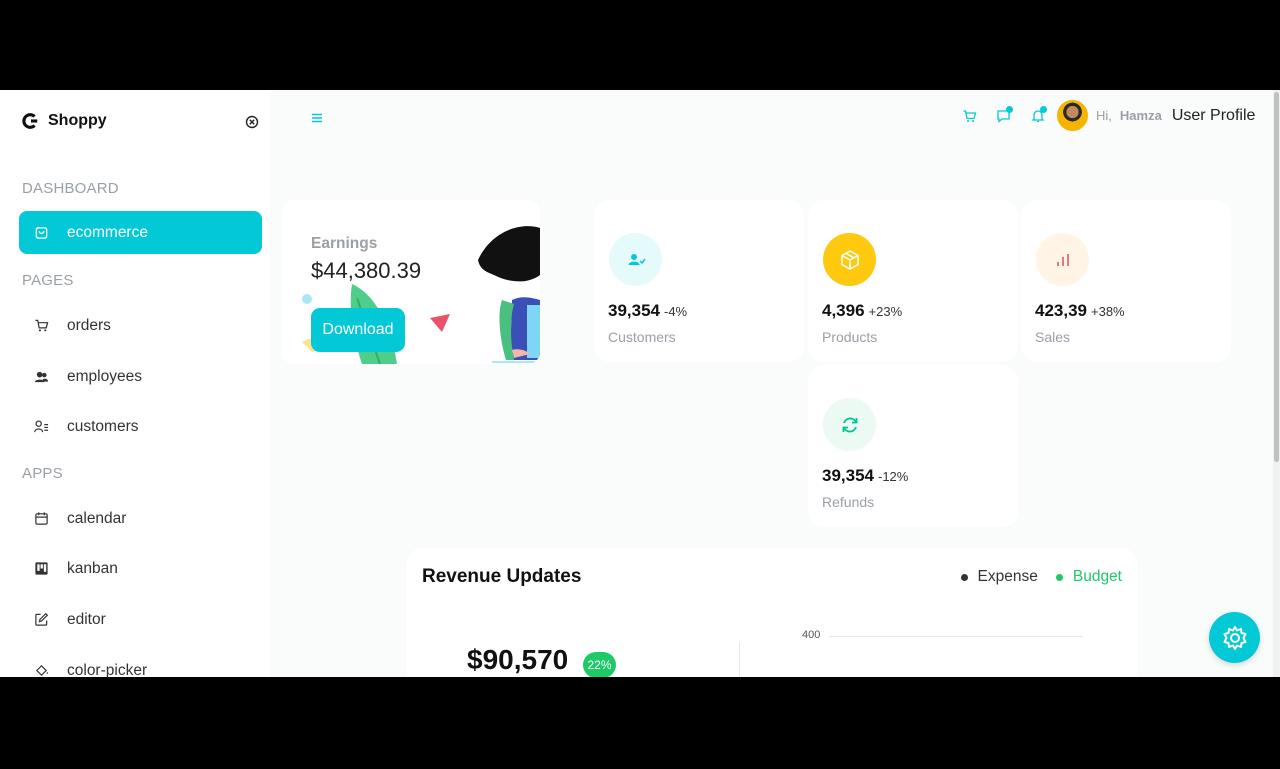  Describe the element at coordinates (1072, 115) in the screenshot. I see `avatar` at that location.